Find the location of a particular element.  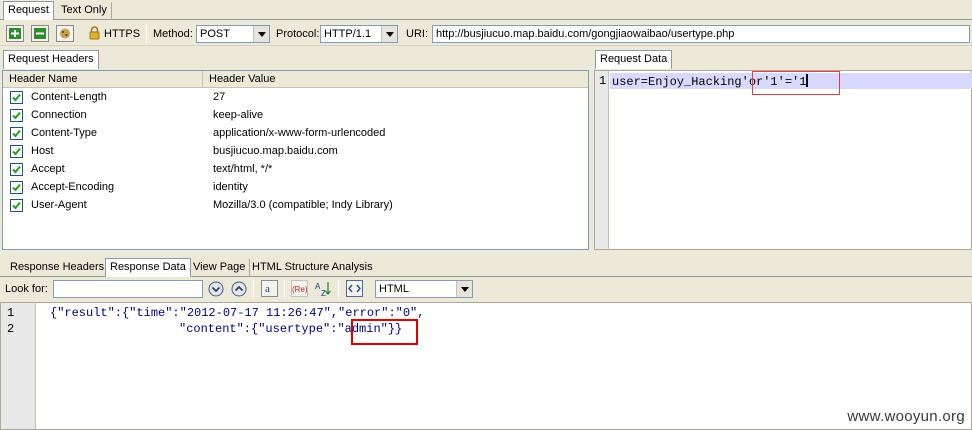

tab-response-data: Response Data is located at coordinates (148, 267).